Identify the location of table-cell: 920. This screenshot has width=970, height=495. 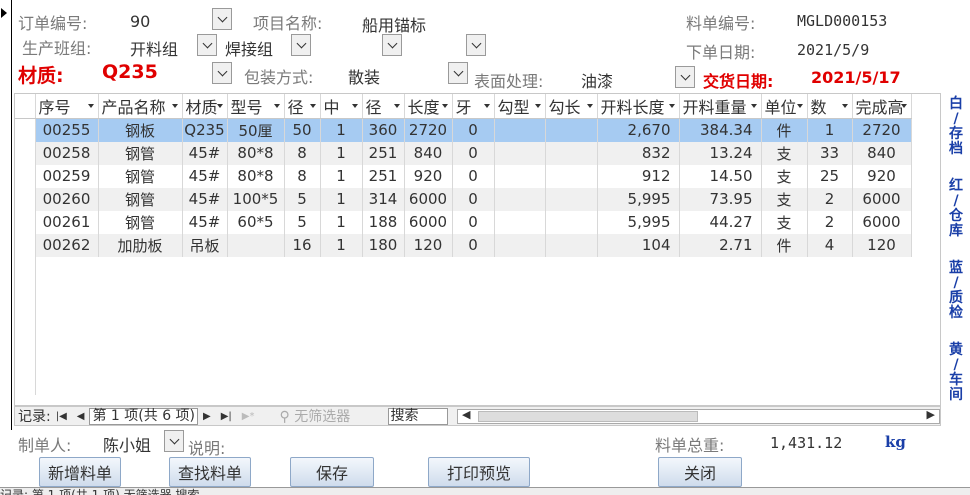
(428, 176).